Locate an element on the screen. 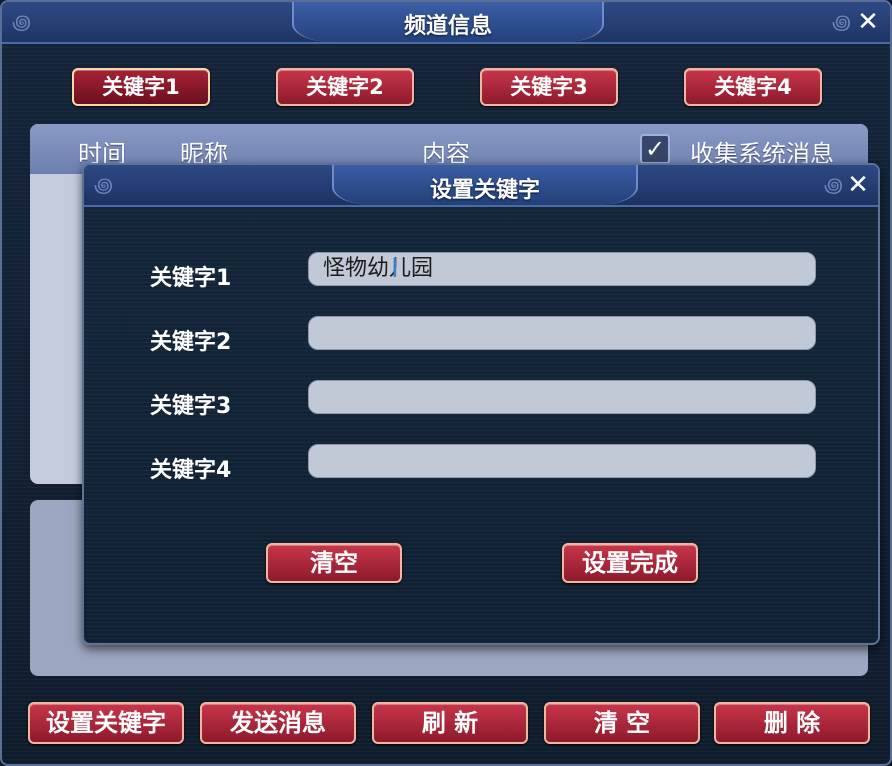 Image resolution: width=892 pixels, height=766 pixels. dialog-done-button: 设置完成 is located at coordinates (630, 563).